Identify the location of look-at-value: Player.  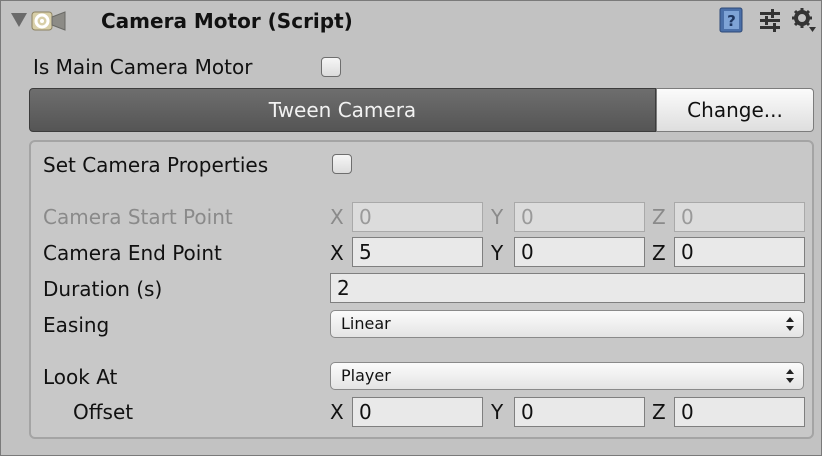
(366, 375).